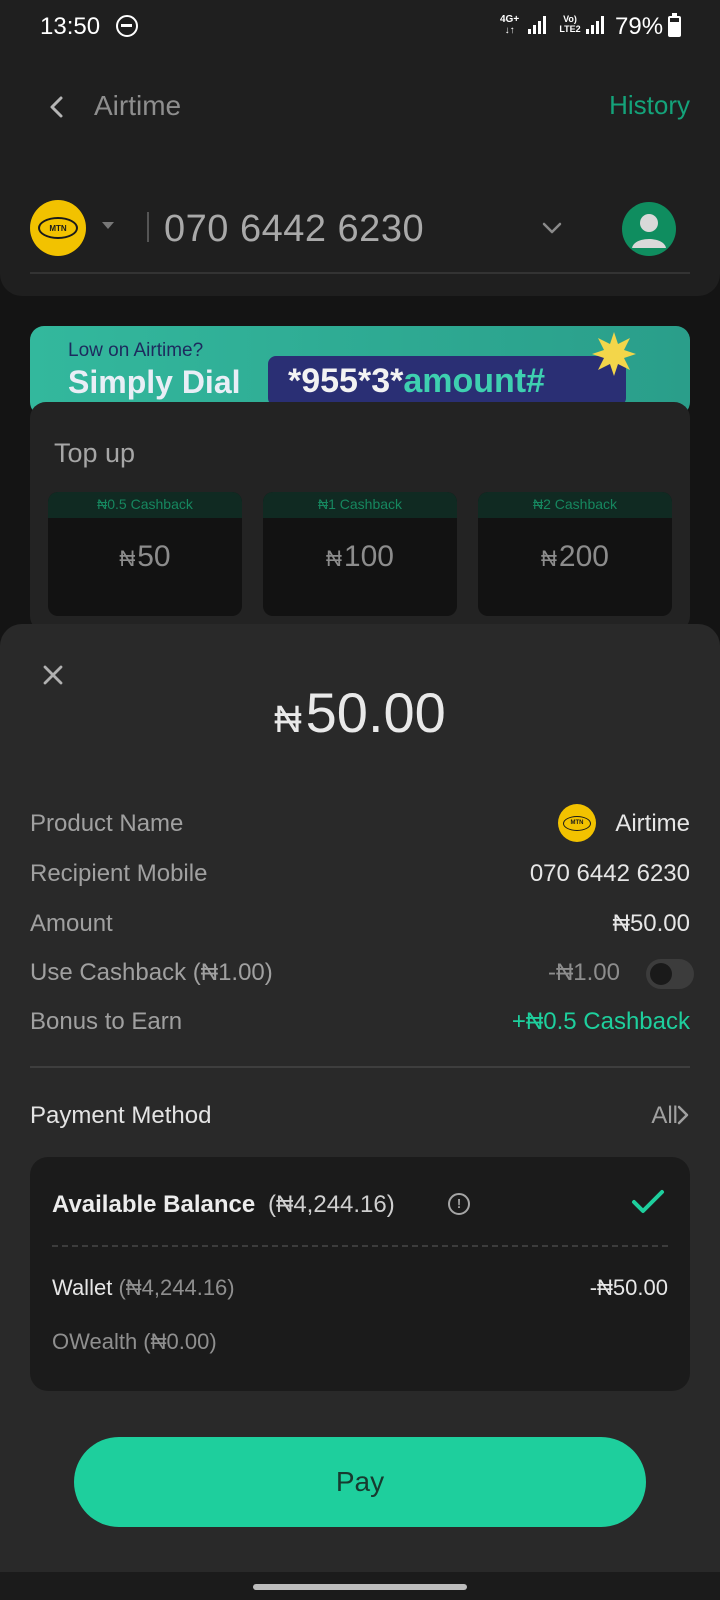 The height and width of the screenshot is (1600, 720). What do you see at coordinates (70, 26) in the screenshot?
I see `status-time: 13:50` at bounding box center [70, 26].